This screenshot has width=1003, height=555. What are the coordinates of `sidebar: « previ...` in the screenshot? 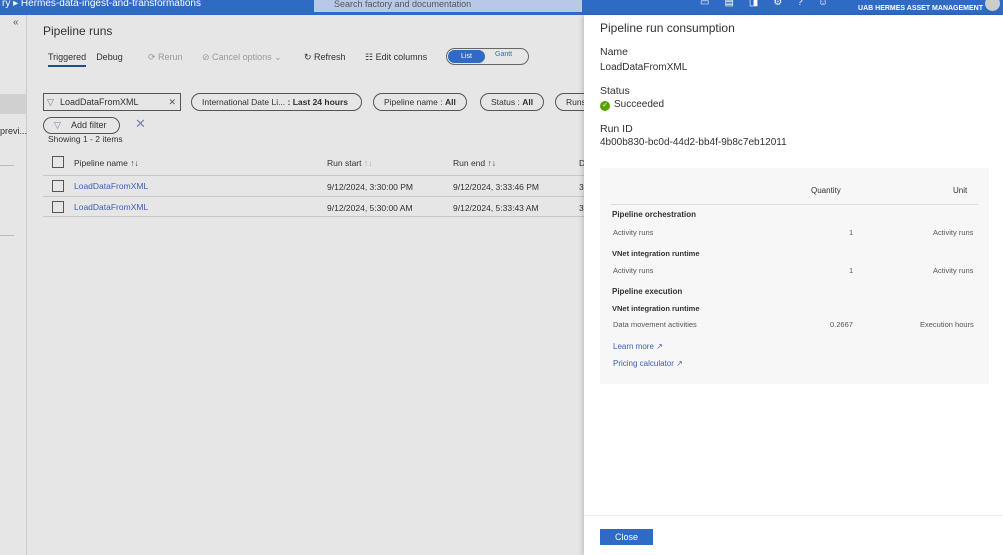 It's located at (13, 285).